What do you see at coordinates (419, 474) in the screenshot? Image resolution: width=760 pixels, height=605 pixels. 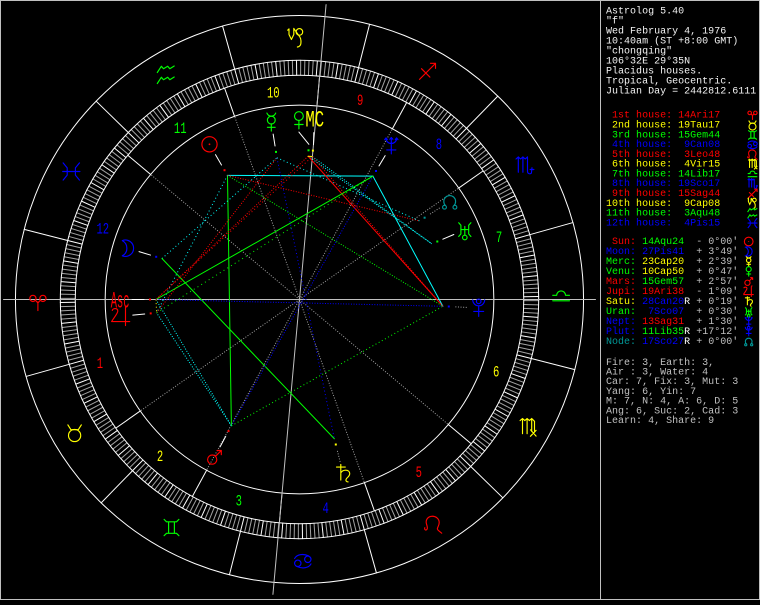 I see `svg-text: 5` at bounding box center [419, 474].